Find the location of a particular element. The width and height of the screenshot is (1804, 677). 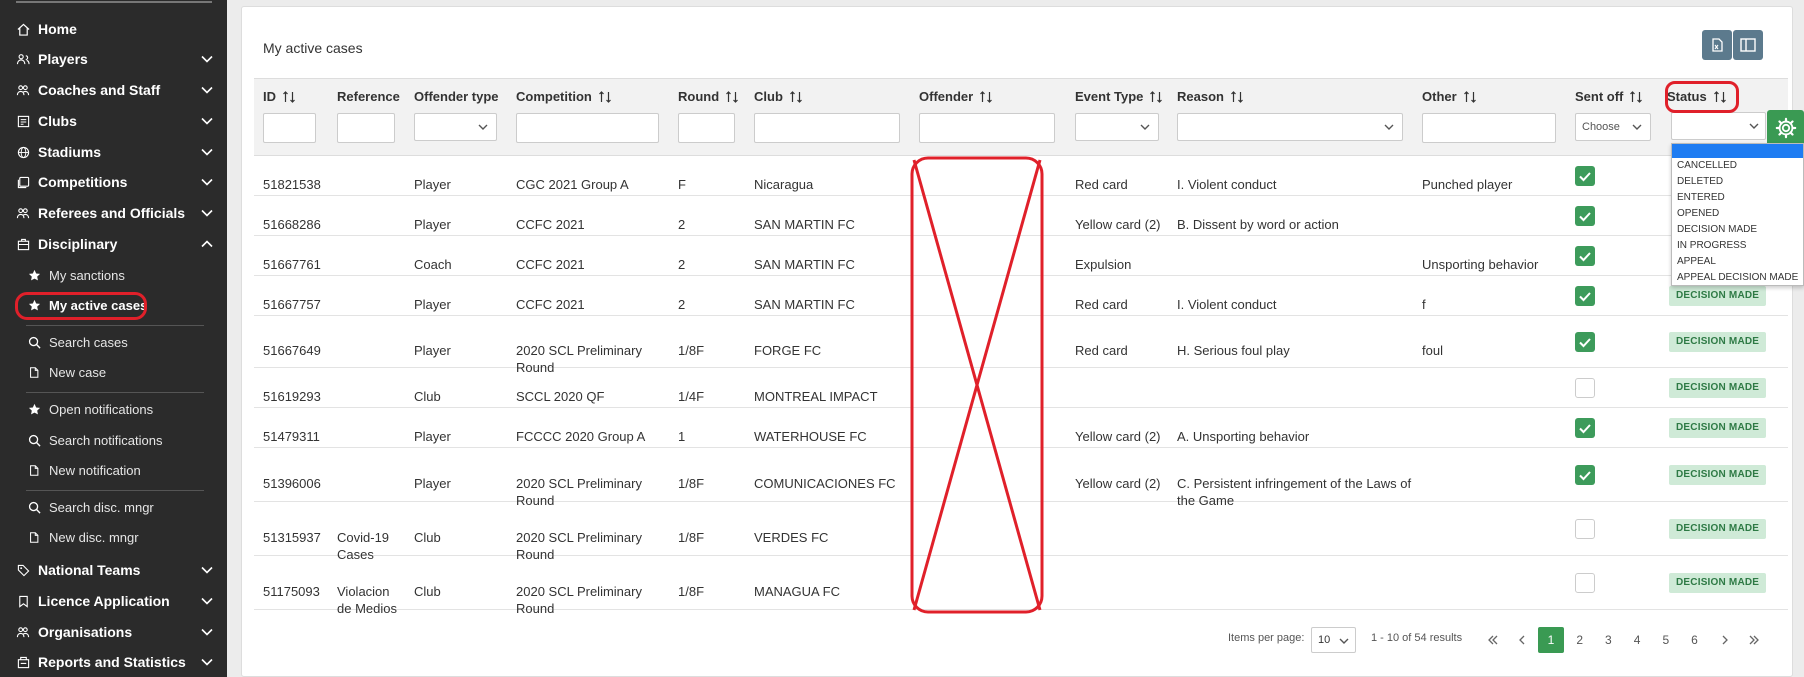

column-header-other: Other is located at coordinates (1449, 96).